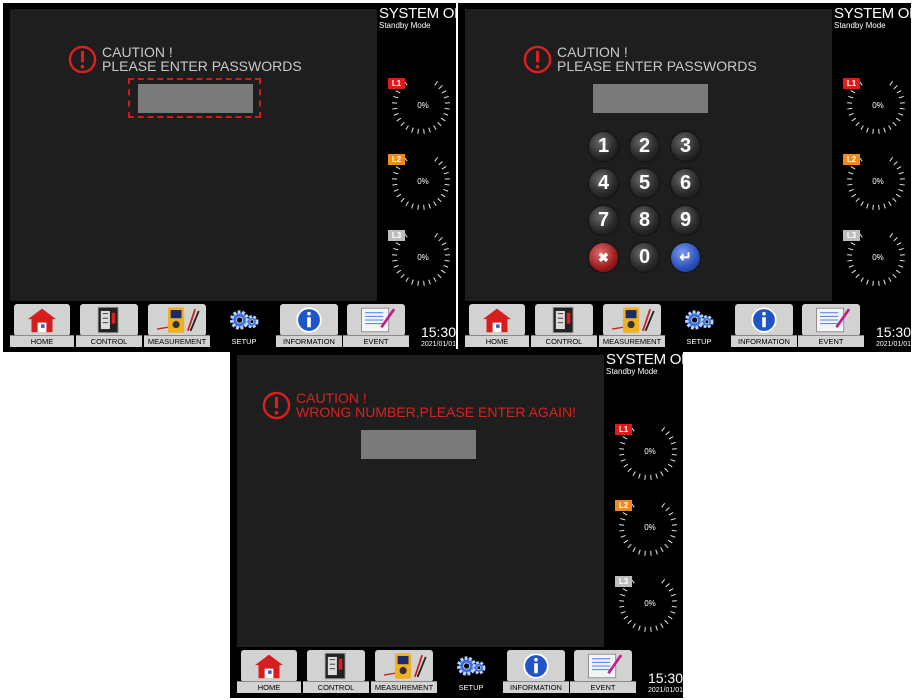  What do you see at coordinates (644, 257) in the screenshot?
I see `key-0: 0` at bounding box center [644, 257].